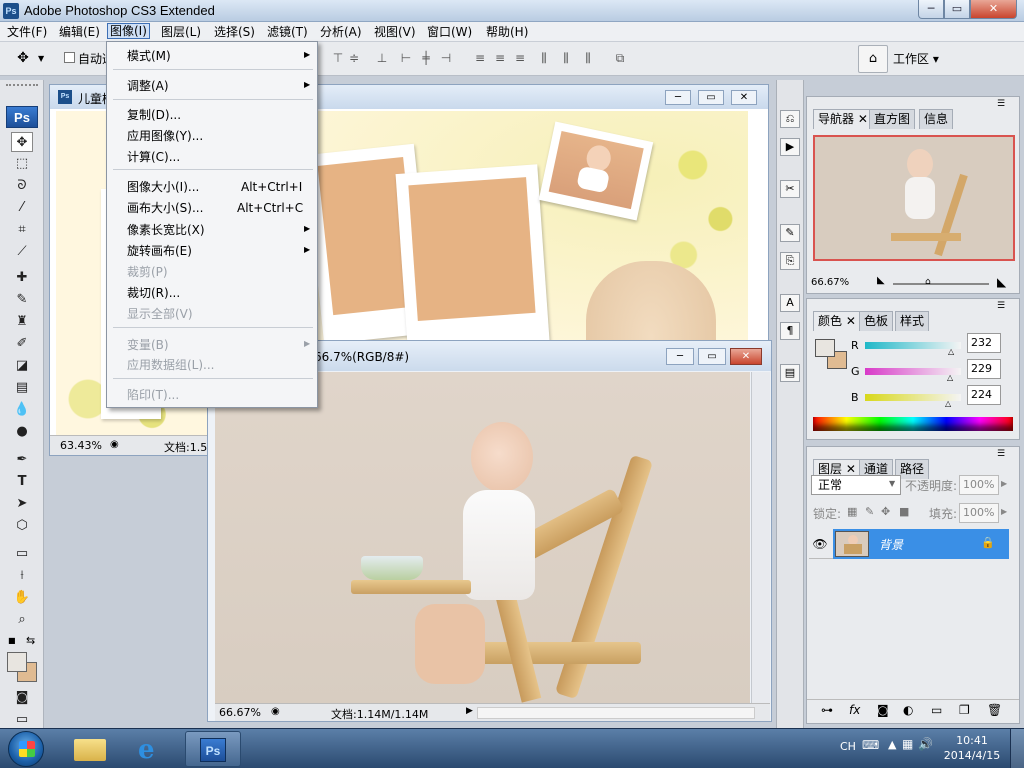 Image resolution: width=1024 pixels, height=768 pixels. What do you see at coordinates (520, 58) in the screenshot?
I see `distribute-bottom-icon: ≡` at bounding box center [520, 58].